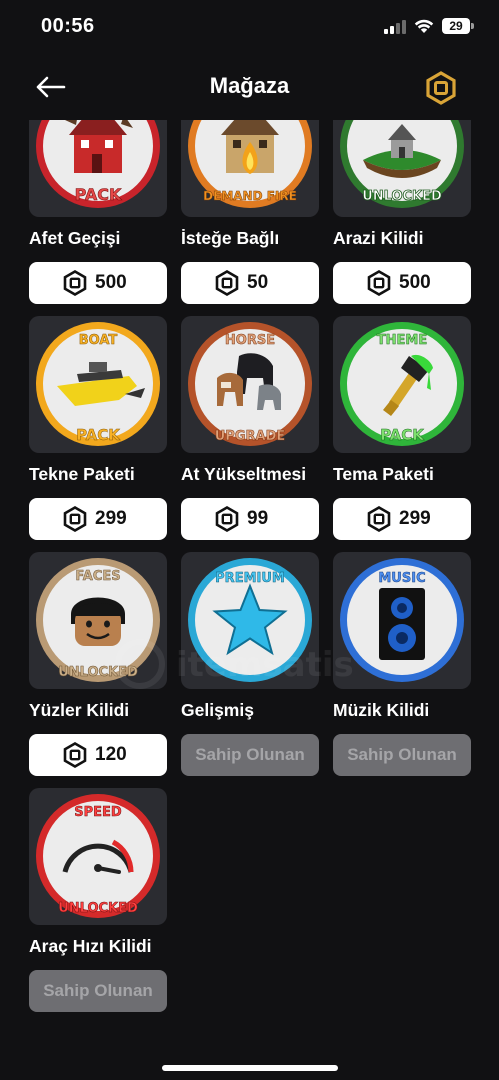  Describe the element at coordinates (402, 340) in the screenshot. I see `badge-top-text: THEME` at that location.